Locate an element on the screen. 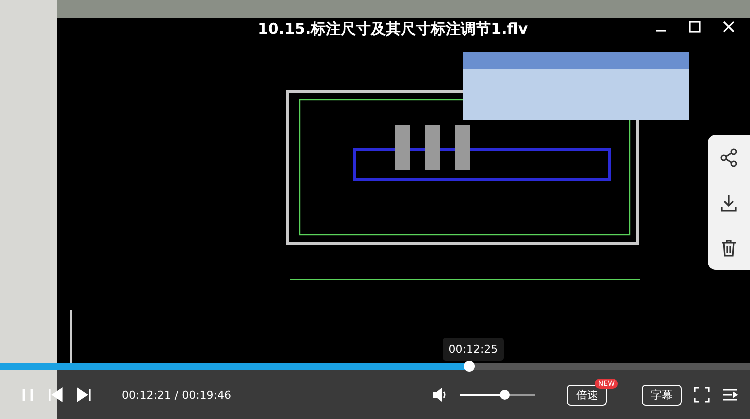 This screenshot has height=419, width=750. fullscreen-icon is located at coordinates (702, 395).